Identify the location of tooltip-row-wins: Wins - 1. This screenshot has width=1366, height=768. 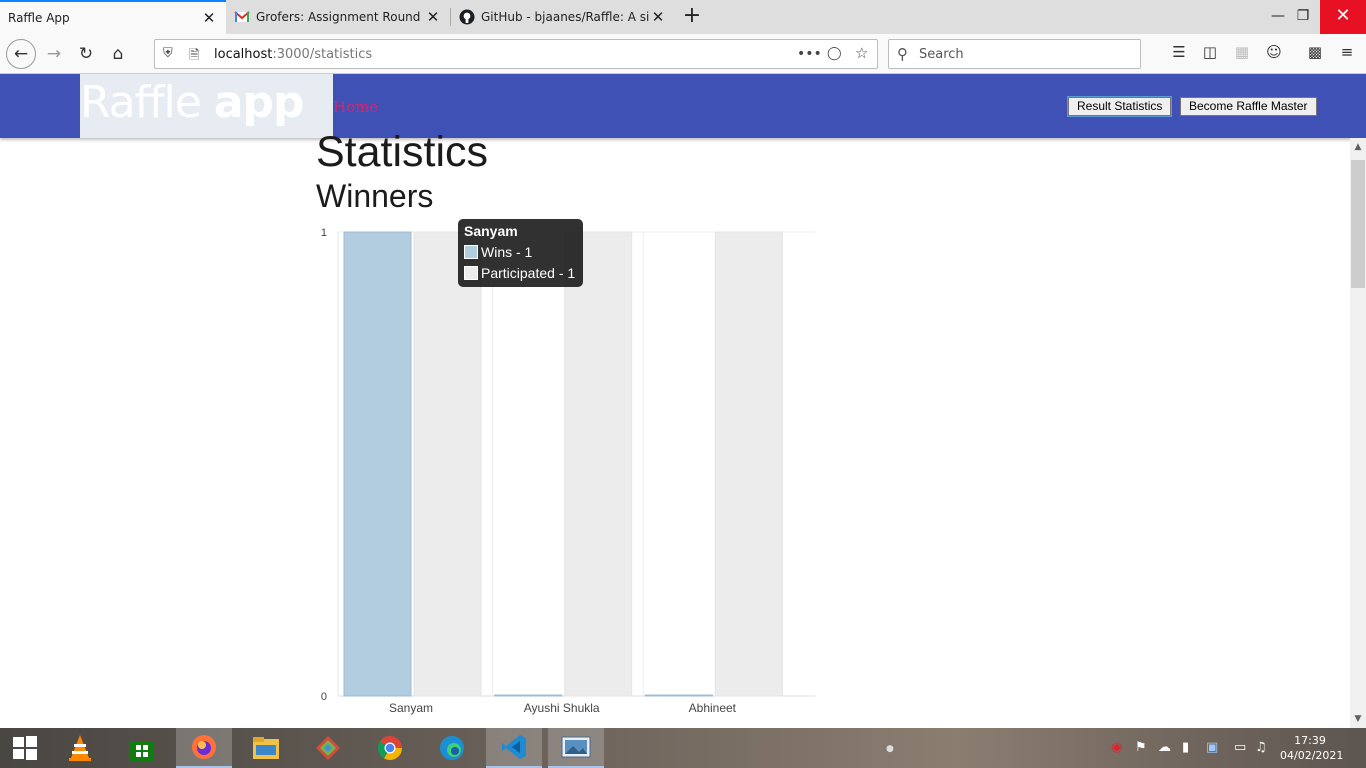
(498, 252).